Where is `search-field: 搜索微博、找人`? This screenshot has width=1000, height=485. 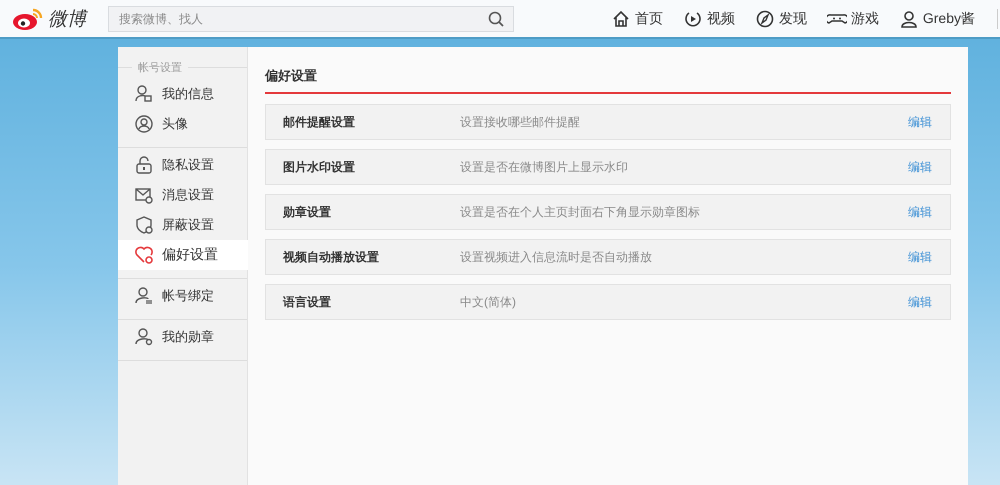 search-field: 搜索微博、找人 is located at coordinates (311, 19).